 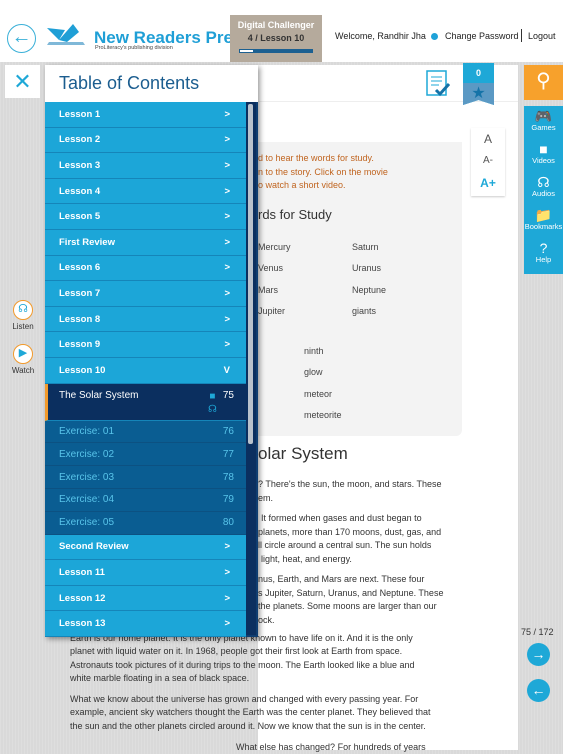 I want to click on toc-item-label: Lesson 5, so click(x=80, y=217).